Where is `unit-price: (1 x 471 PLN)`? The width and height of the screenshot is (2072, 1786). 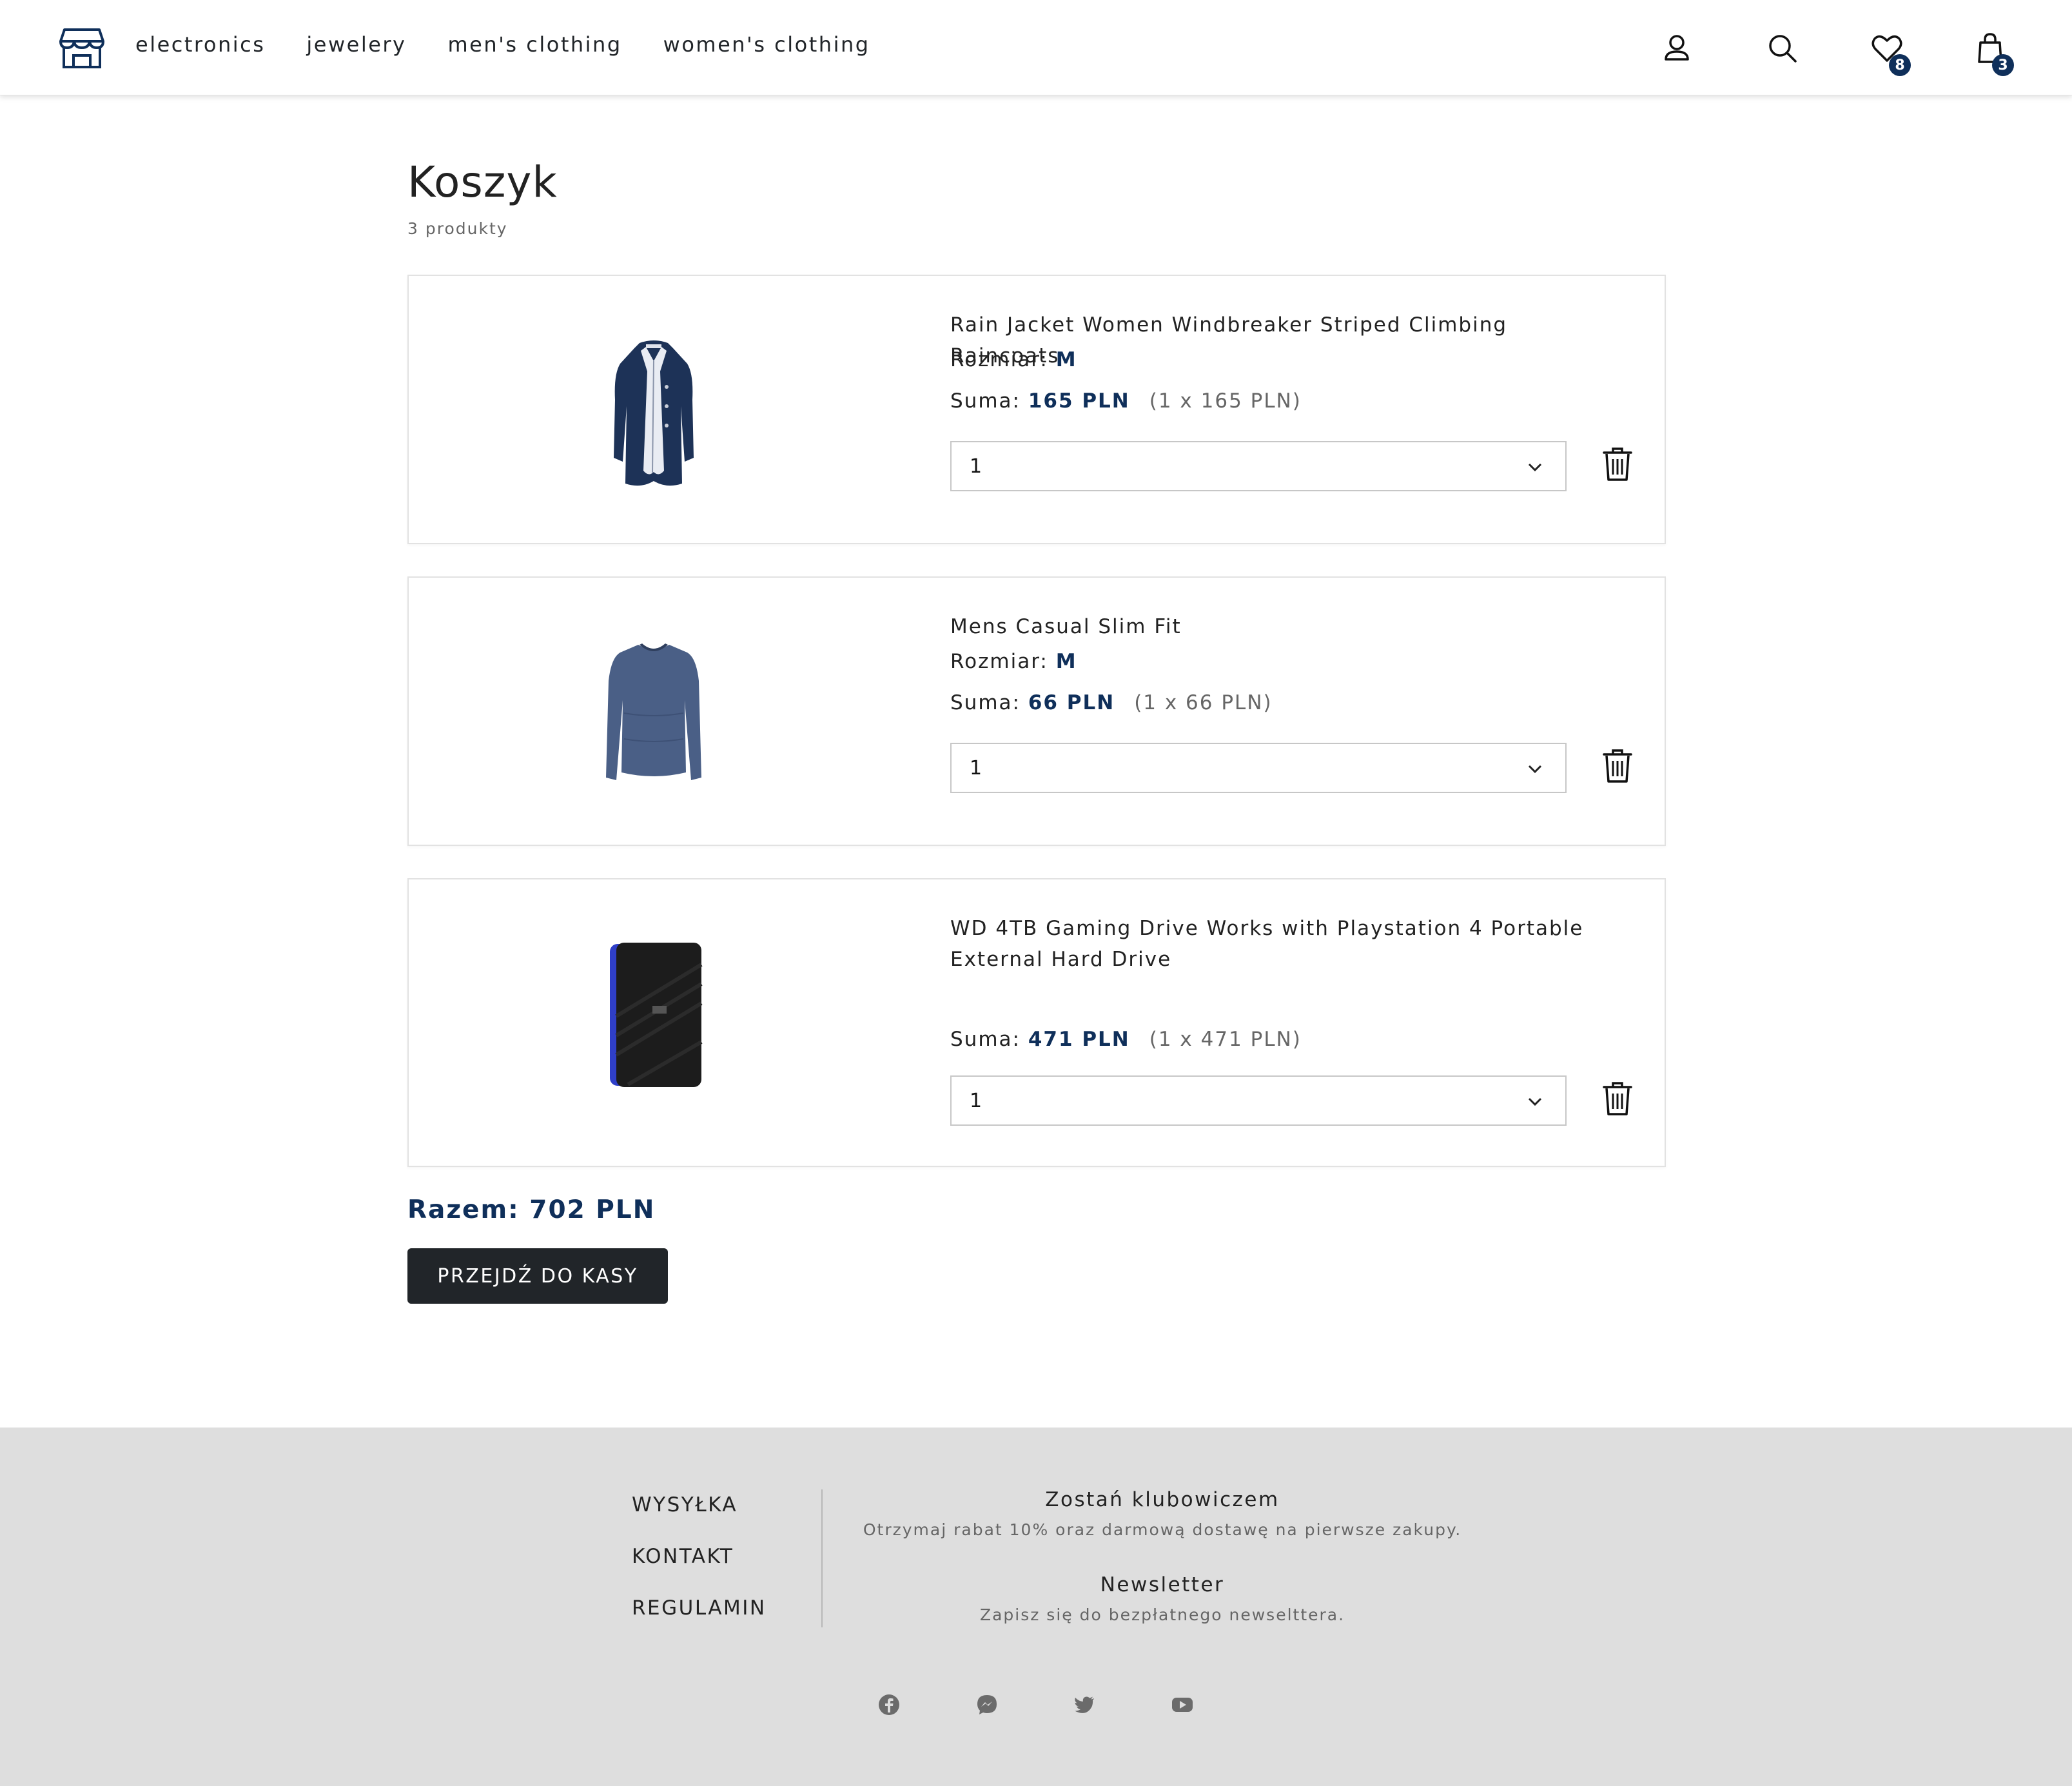 unit-price: (1 x 471 PLN) is located at coordinates (1226, 1039).